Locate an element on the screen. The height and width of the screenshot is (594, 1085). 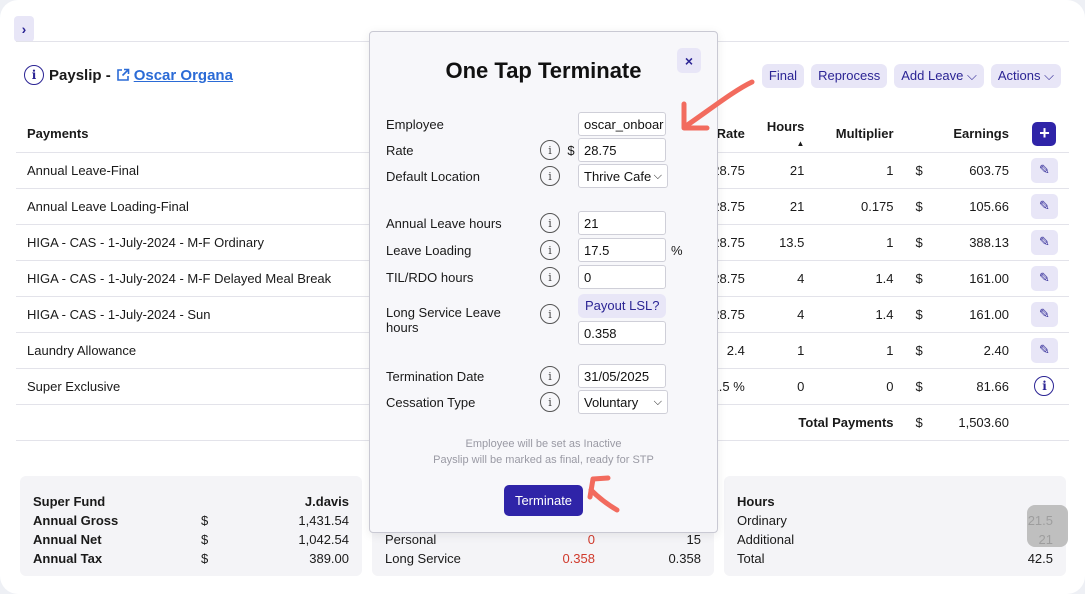
payment-multiplier: 0 is located at coordinates (860, 386).